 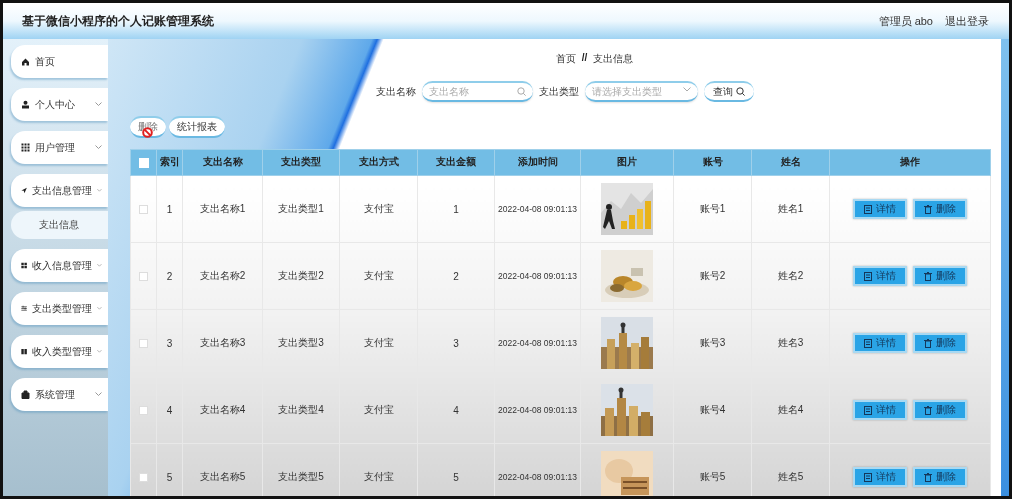 What do you see at coordinates (24, 308) in the screenshot?
I see `sliders-icon` at bounding box center [24, 308].